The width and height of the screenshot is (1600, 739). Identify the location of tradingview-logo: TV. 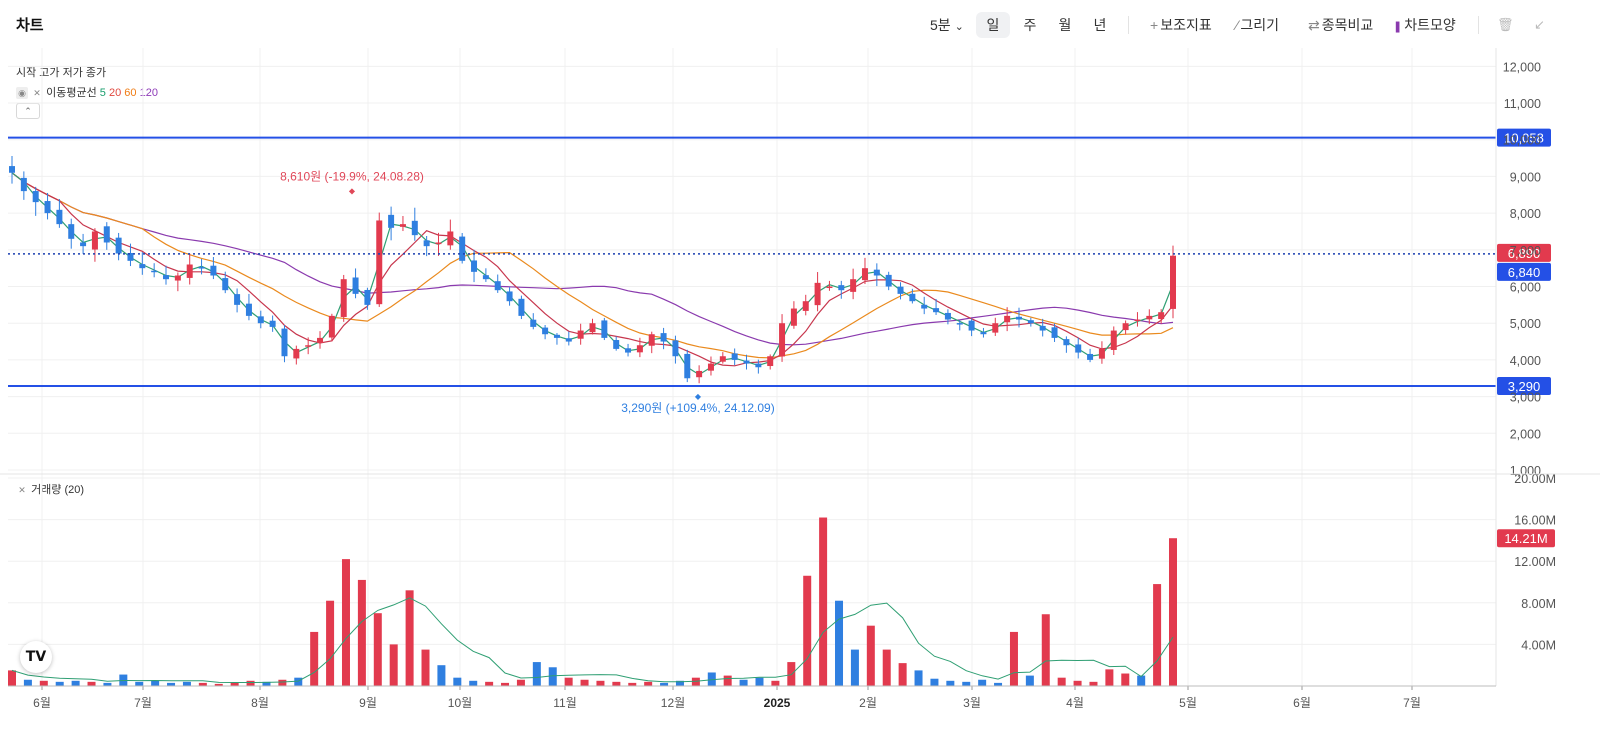
(36, 657).